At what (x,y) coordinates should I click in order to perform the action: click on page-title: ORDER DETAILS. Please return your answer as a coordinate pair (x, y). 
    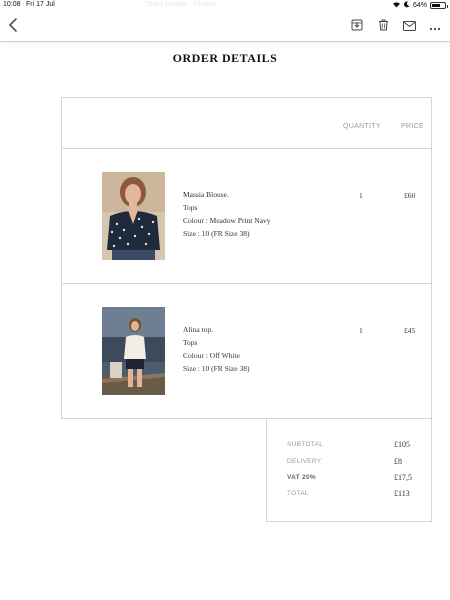
    Looking at the image, I should click on (225, 58).